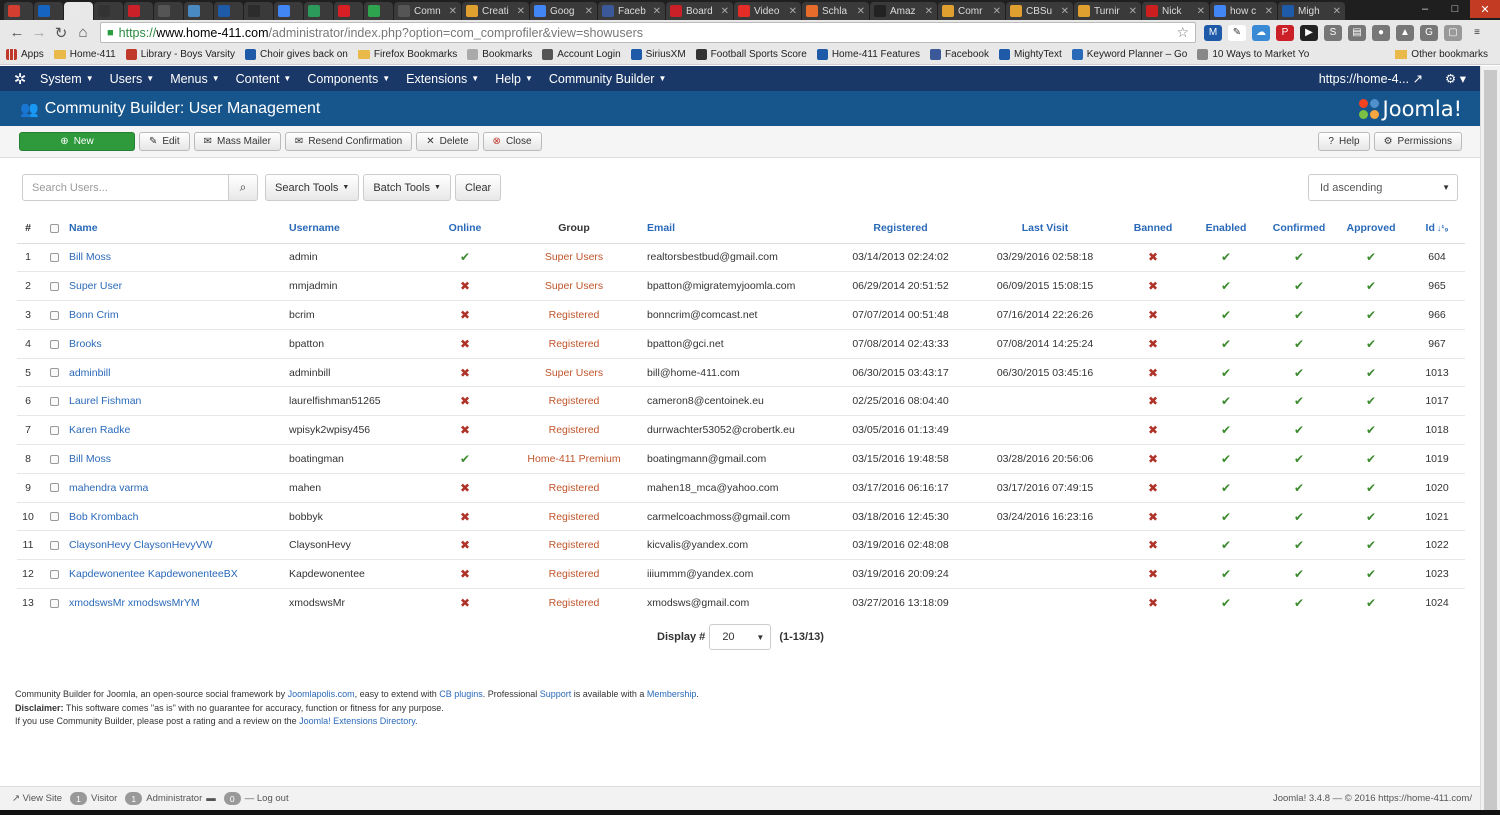 The width and height of the screenshot is (1500, 815). Describe the element at coordinates (442, 79) in the screenshot. I see `menu-extensions: Extensions ▼` at that location.